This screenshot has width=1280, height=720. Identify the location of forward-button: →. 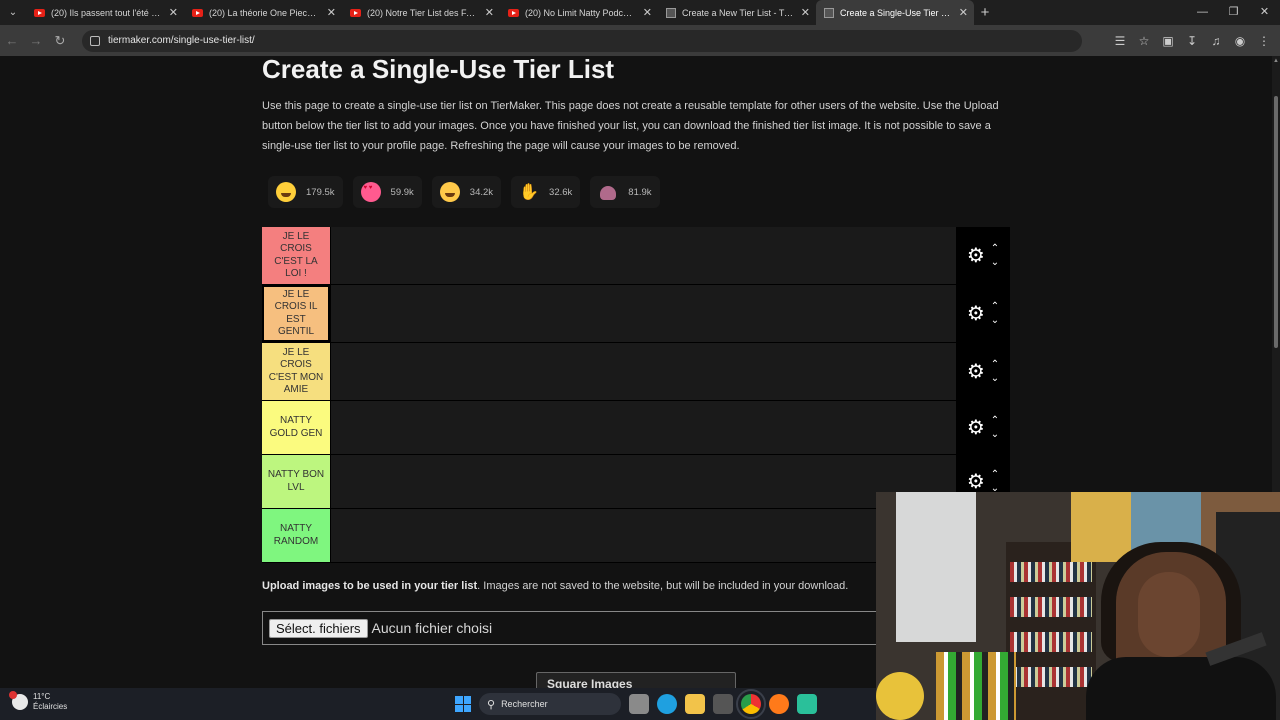
(36, 40).